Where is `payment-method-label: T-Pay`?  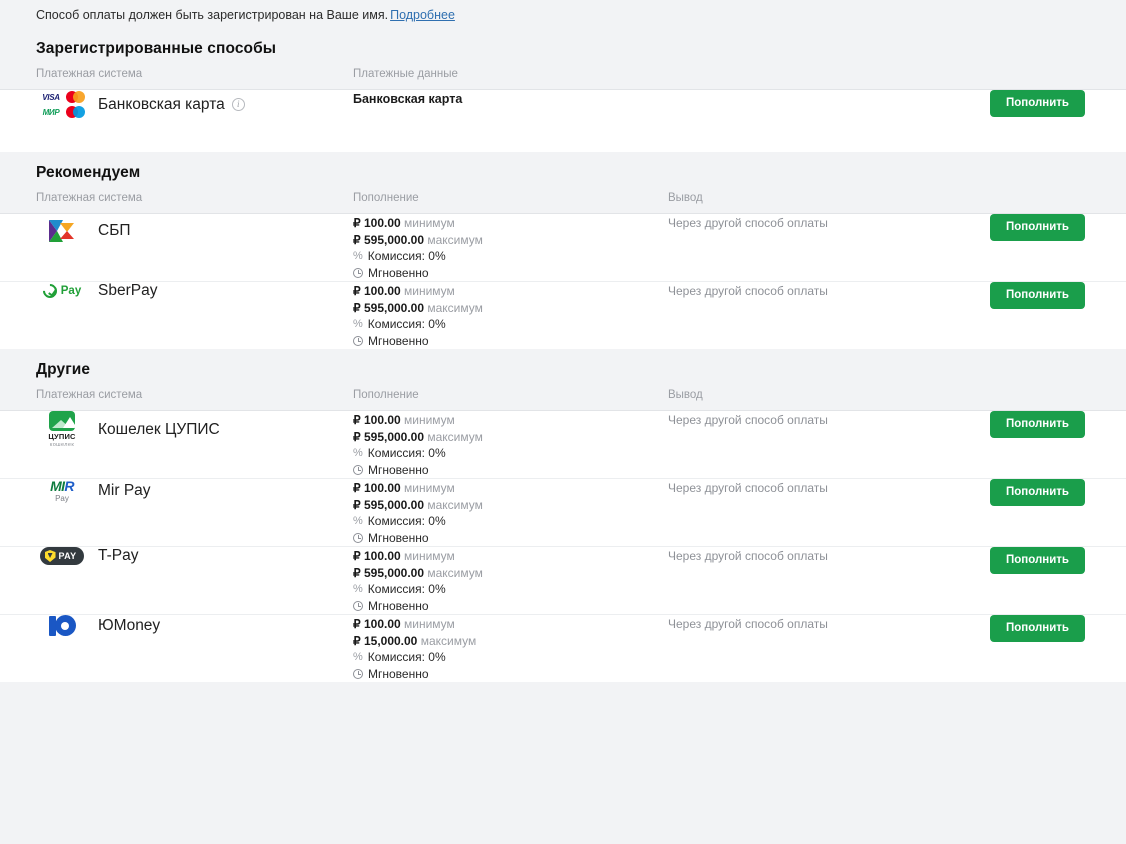
payment-method-label: T-Pay is located at coordinates (118, 555).